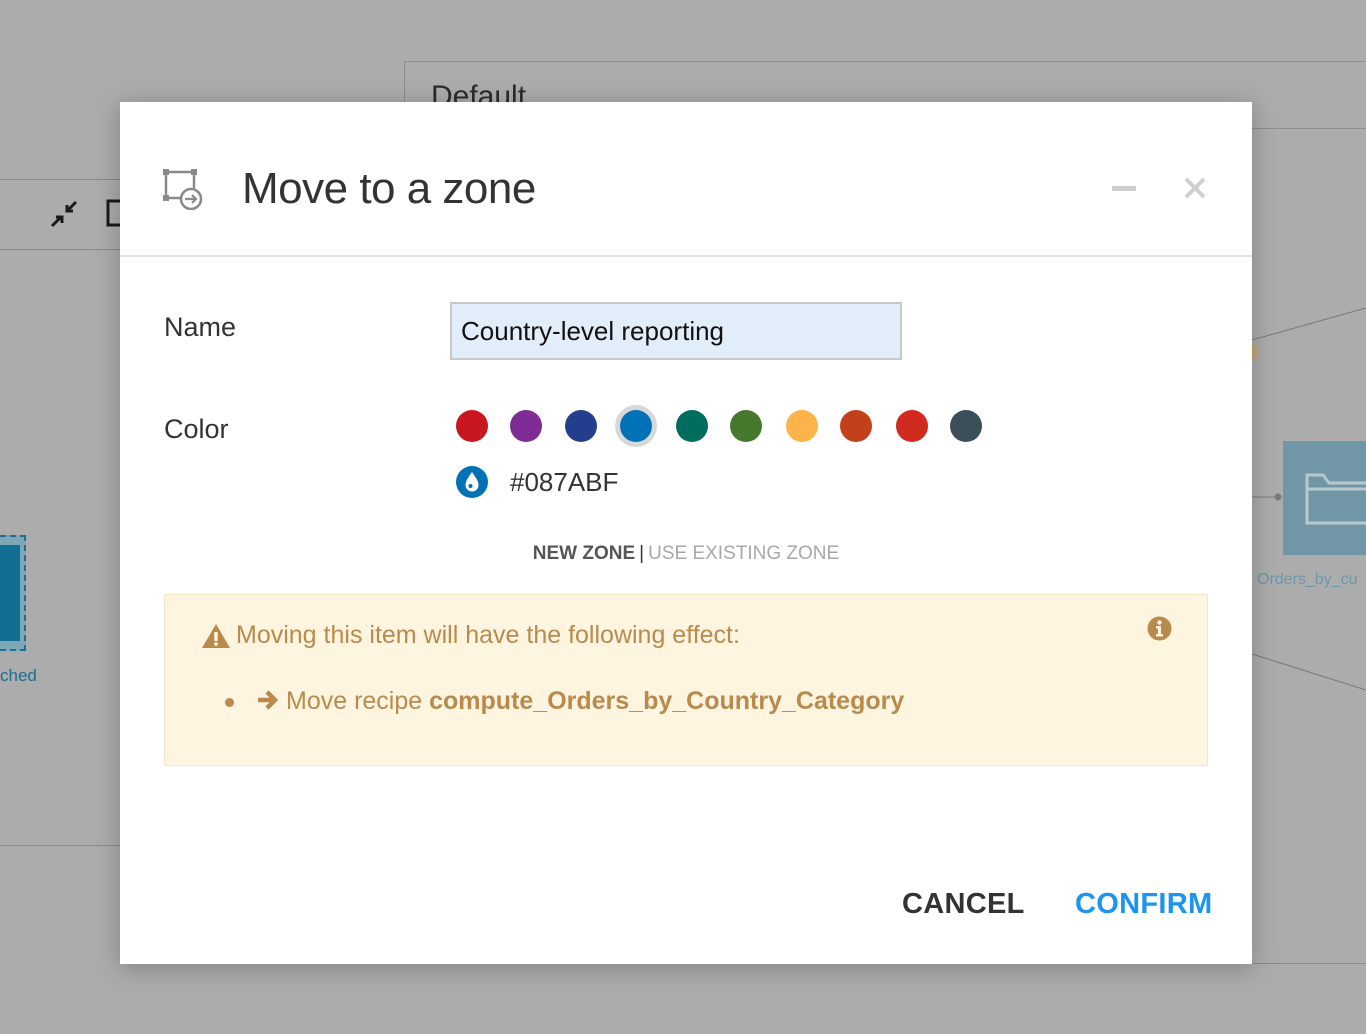  I want to click on hex-color-value: #087ABF, so click(564, 482).